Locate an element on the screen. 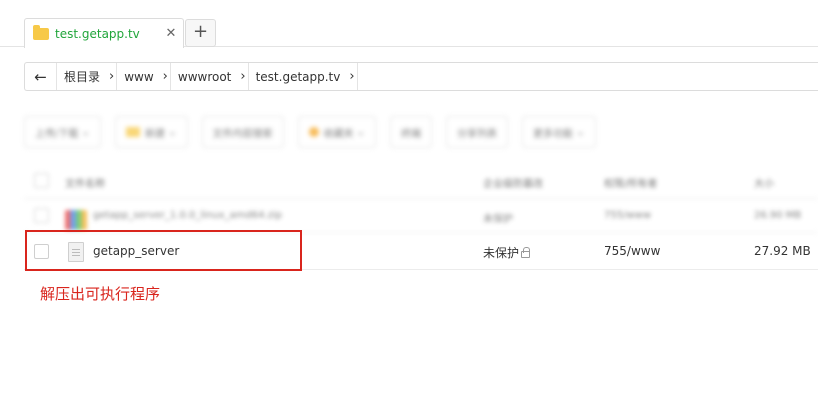 The image size is (818, 403). tab-bar: test.getapp.tv ✕ + is located at coordinates (409, 24).